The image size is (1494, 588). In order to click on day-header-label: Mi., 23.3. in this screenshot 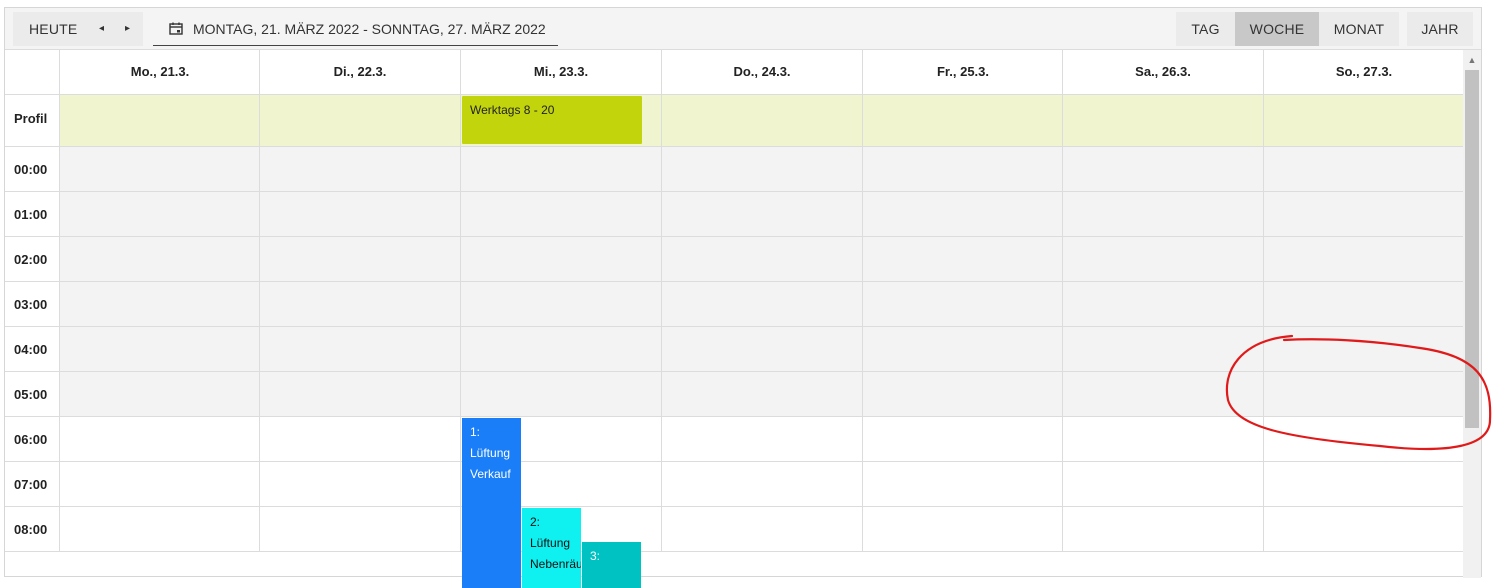, I will do `click(561, 72)`.